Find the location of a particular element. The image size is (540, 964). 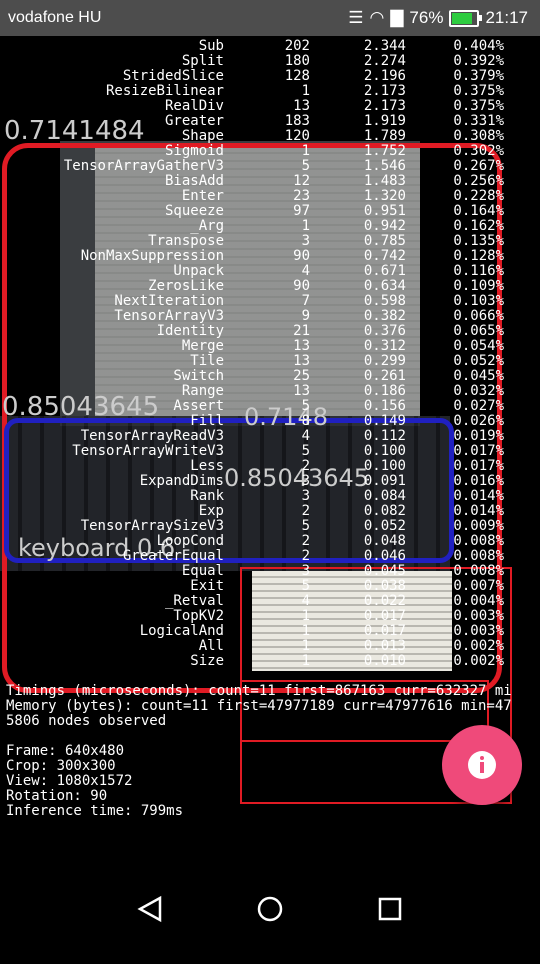

op-percent: 0.164% is located at coordinates (478, 211).